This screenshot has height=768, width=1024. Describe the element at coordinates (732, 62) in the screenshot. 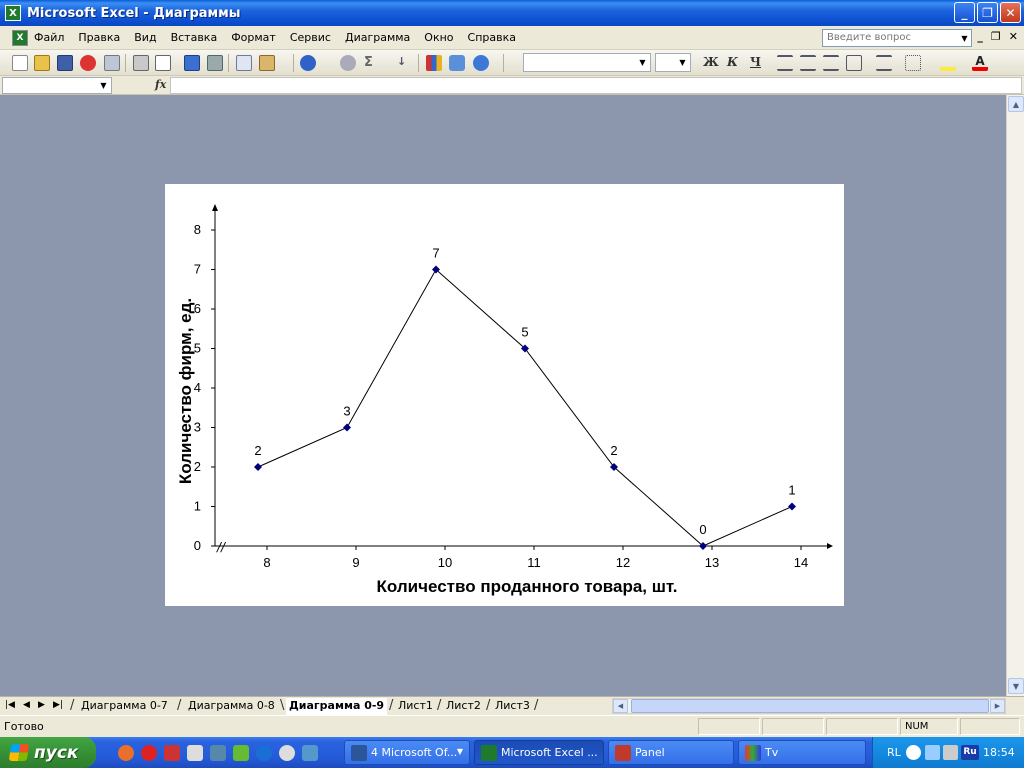

I see `italic-button: К` at that location.